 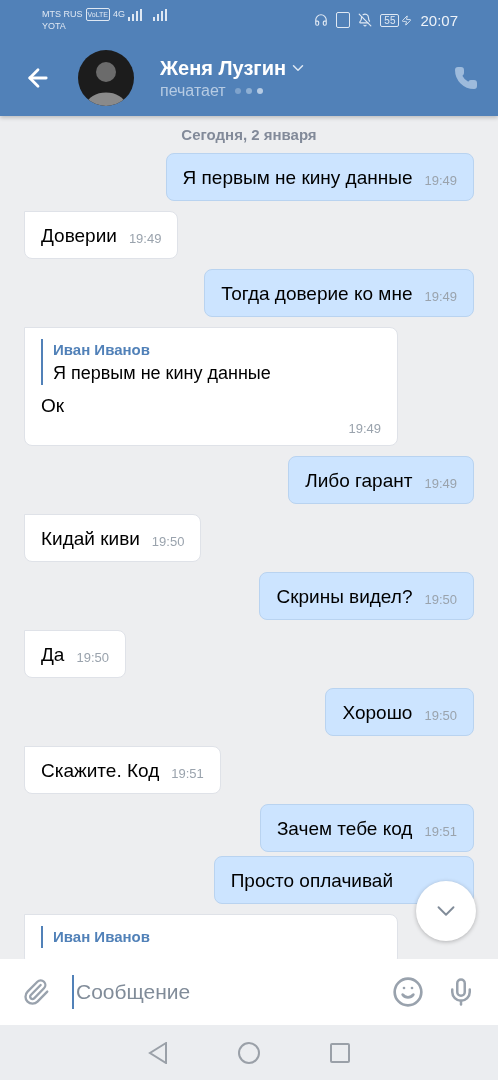 What do you see at coordinates (158, 1052) in the screenshot?
I see `back-nav-icon` at bounding box center [158, 1052].